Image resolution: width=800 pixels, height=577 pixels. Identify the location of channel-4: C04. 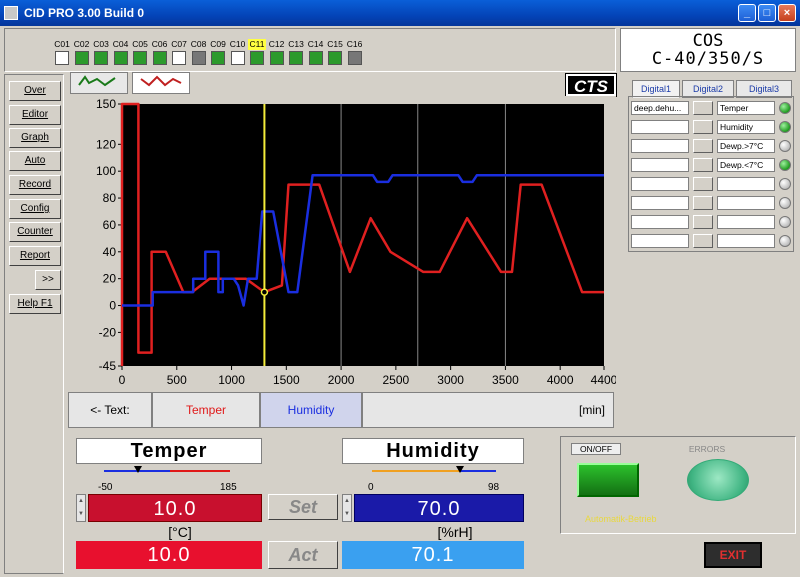
(121, 52).